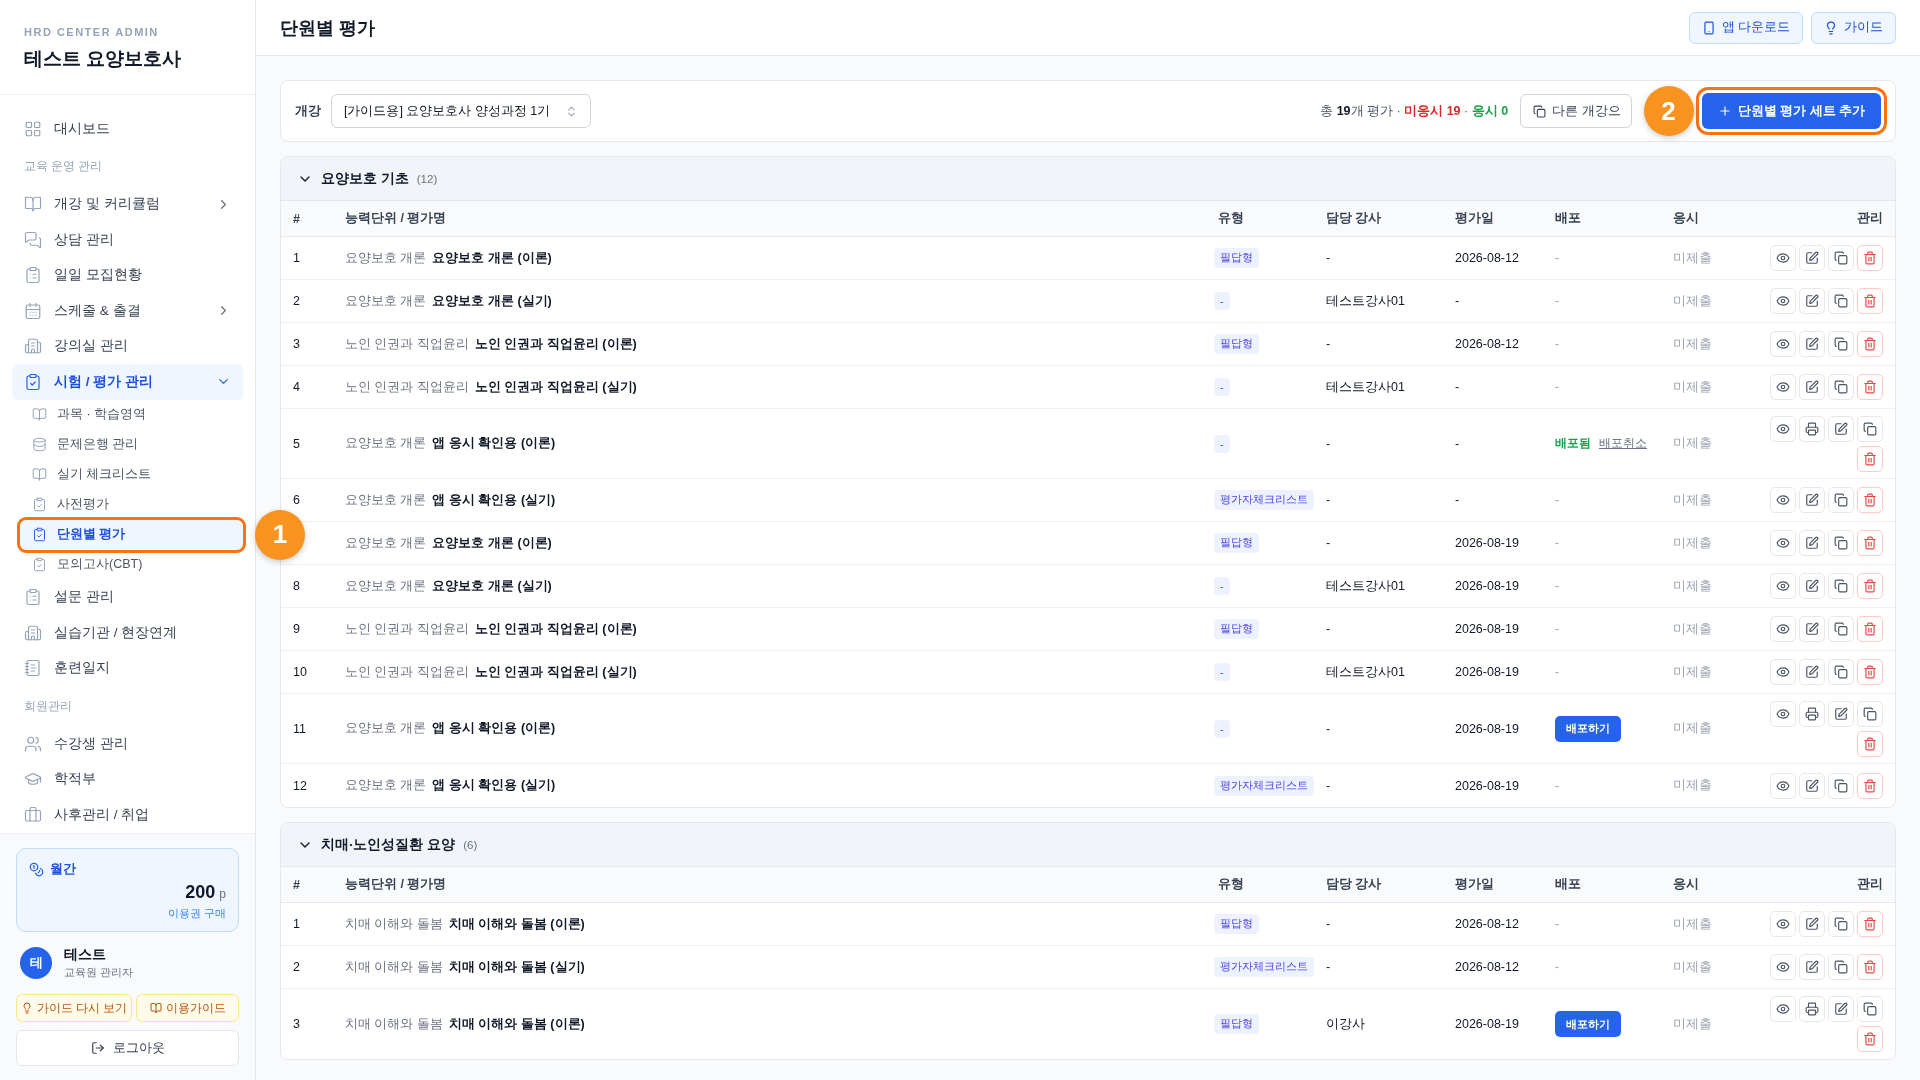  I want to click on course-select: [가이드용] 요양보호사 양성과정 1기, so click(461, 111).